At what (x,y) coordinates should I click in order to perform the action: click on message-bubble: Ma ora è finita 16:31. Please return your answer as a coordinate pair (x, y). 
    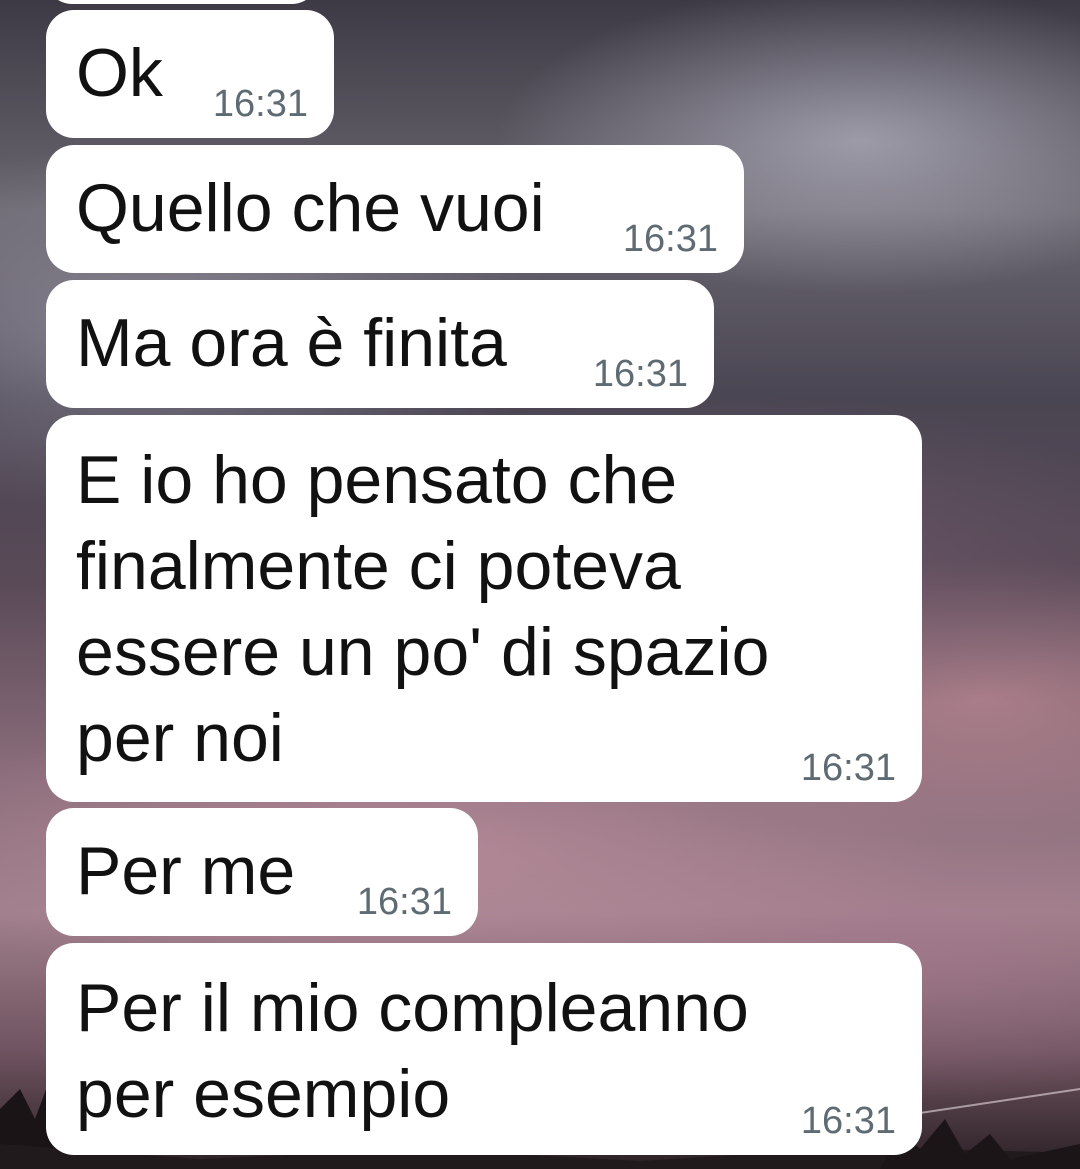
    Looking at the image, I should click on (380, 344).